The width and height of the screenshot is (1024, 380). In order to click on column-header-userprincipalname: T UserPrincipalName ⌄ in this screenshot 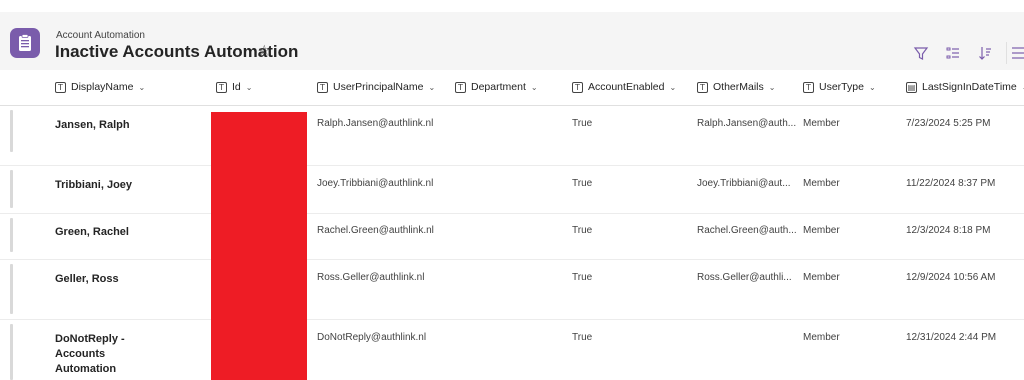, I will do `click(376, 87)`.